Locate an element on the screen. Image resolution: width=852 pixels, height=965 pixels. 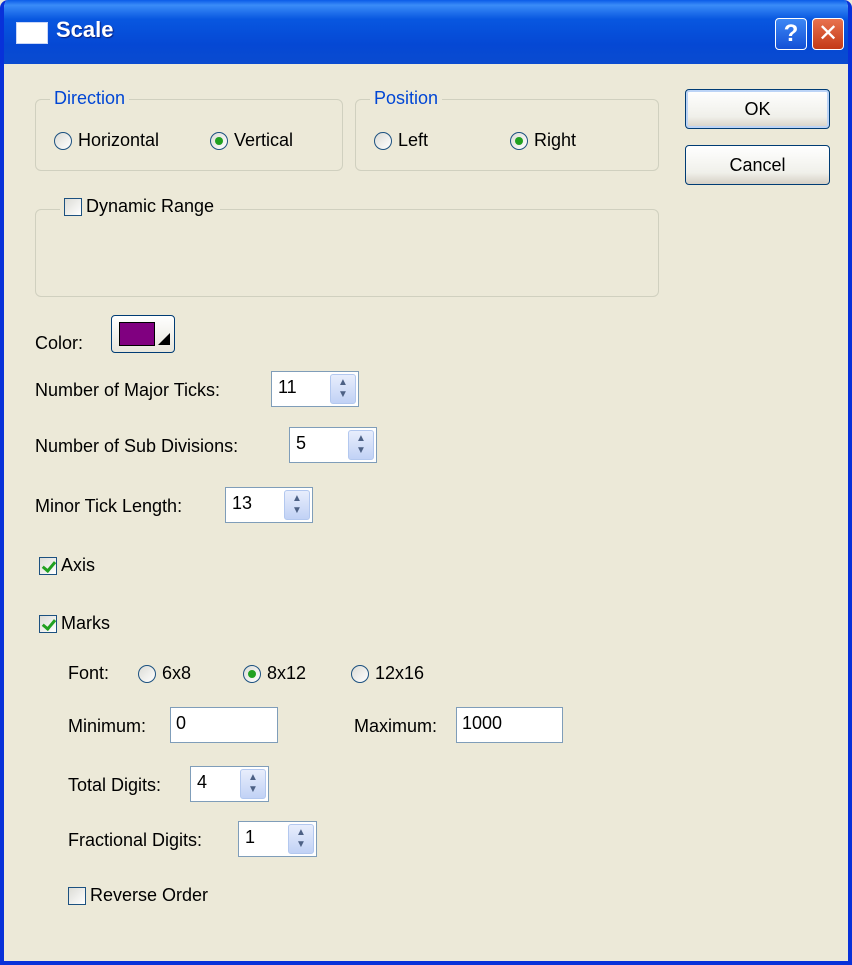
font-label: Font: is located at coordinates (89, 673).